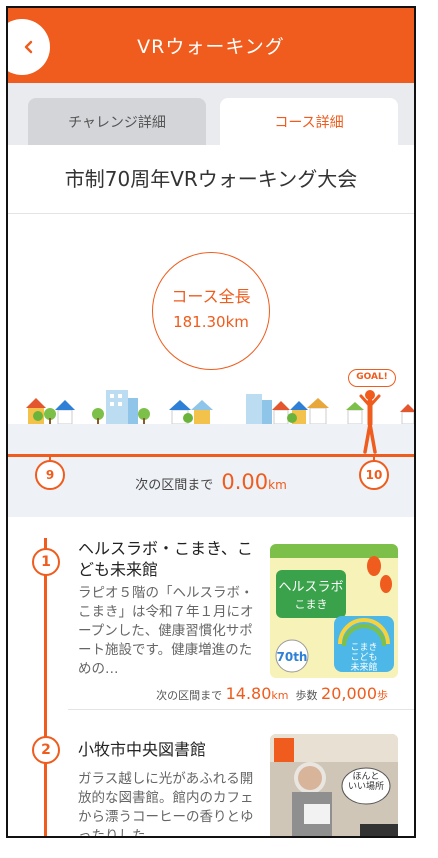  Describe the element at coordinates (46, 562) in the screenshot. I see `spot-number-badge: 1` at that location.